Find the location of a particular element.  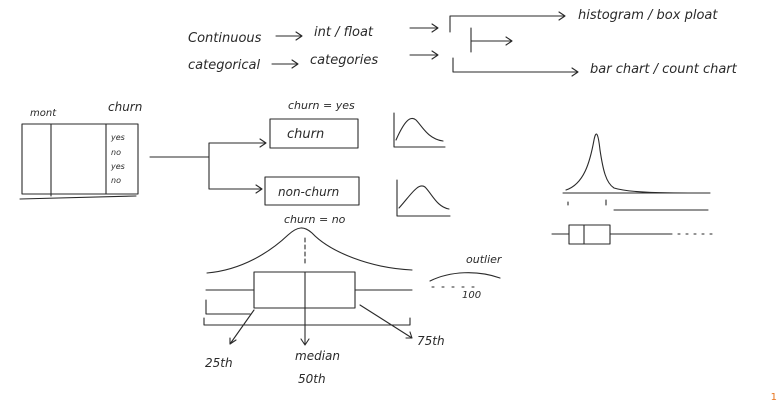

table-col-month: mont is located at coordinates (43, 113).